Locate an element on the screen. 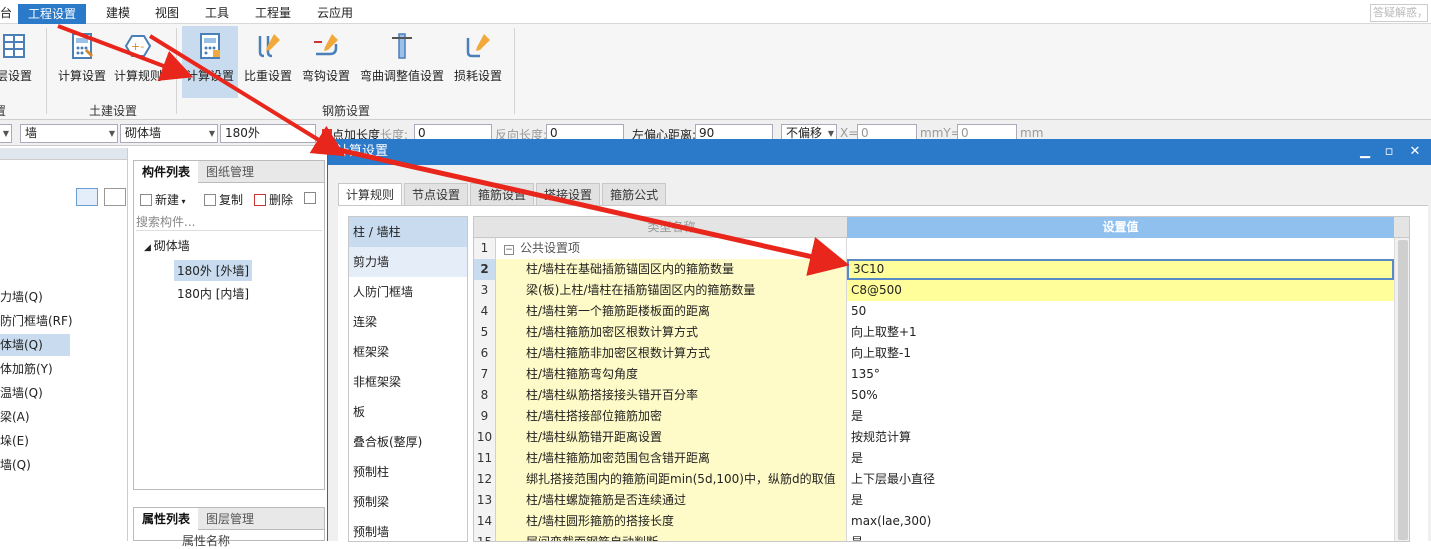  tree-item-shear-wall: 力墙(Q) is located at coordinates (21, 297).